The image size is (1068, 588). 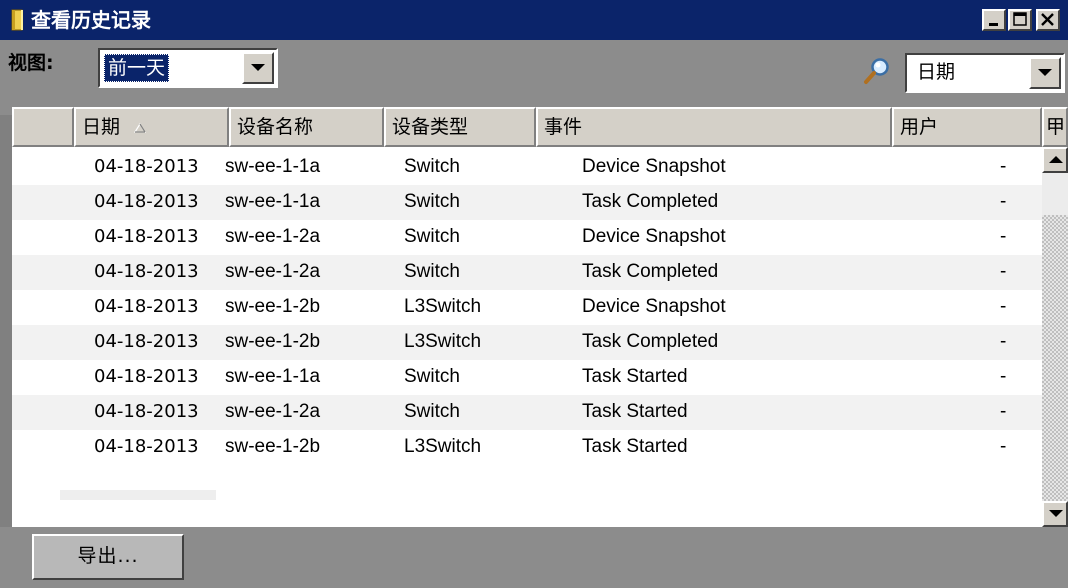 I want to click on column-header-label: 日期, so click(x=101, y=127).